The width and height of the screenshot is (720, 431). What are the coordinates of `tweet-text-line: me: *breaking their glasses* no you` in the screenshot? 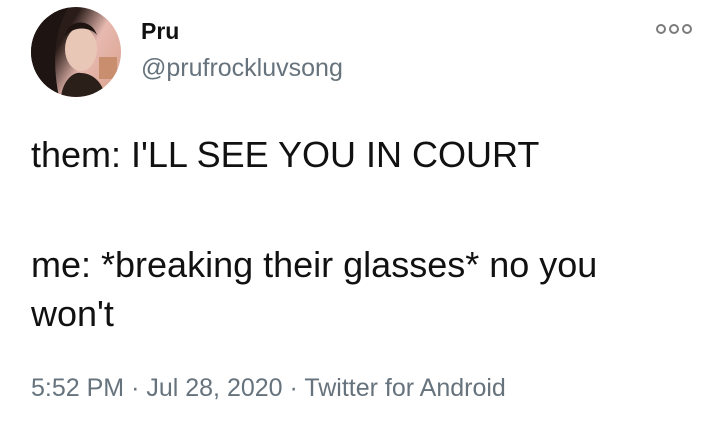 It's located at (314, 264).